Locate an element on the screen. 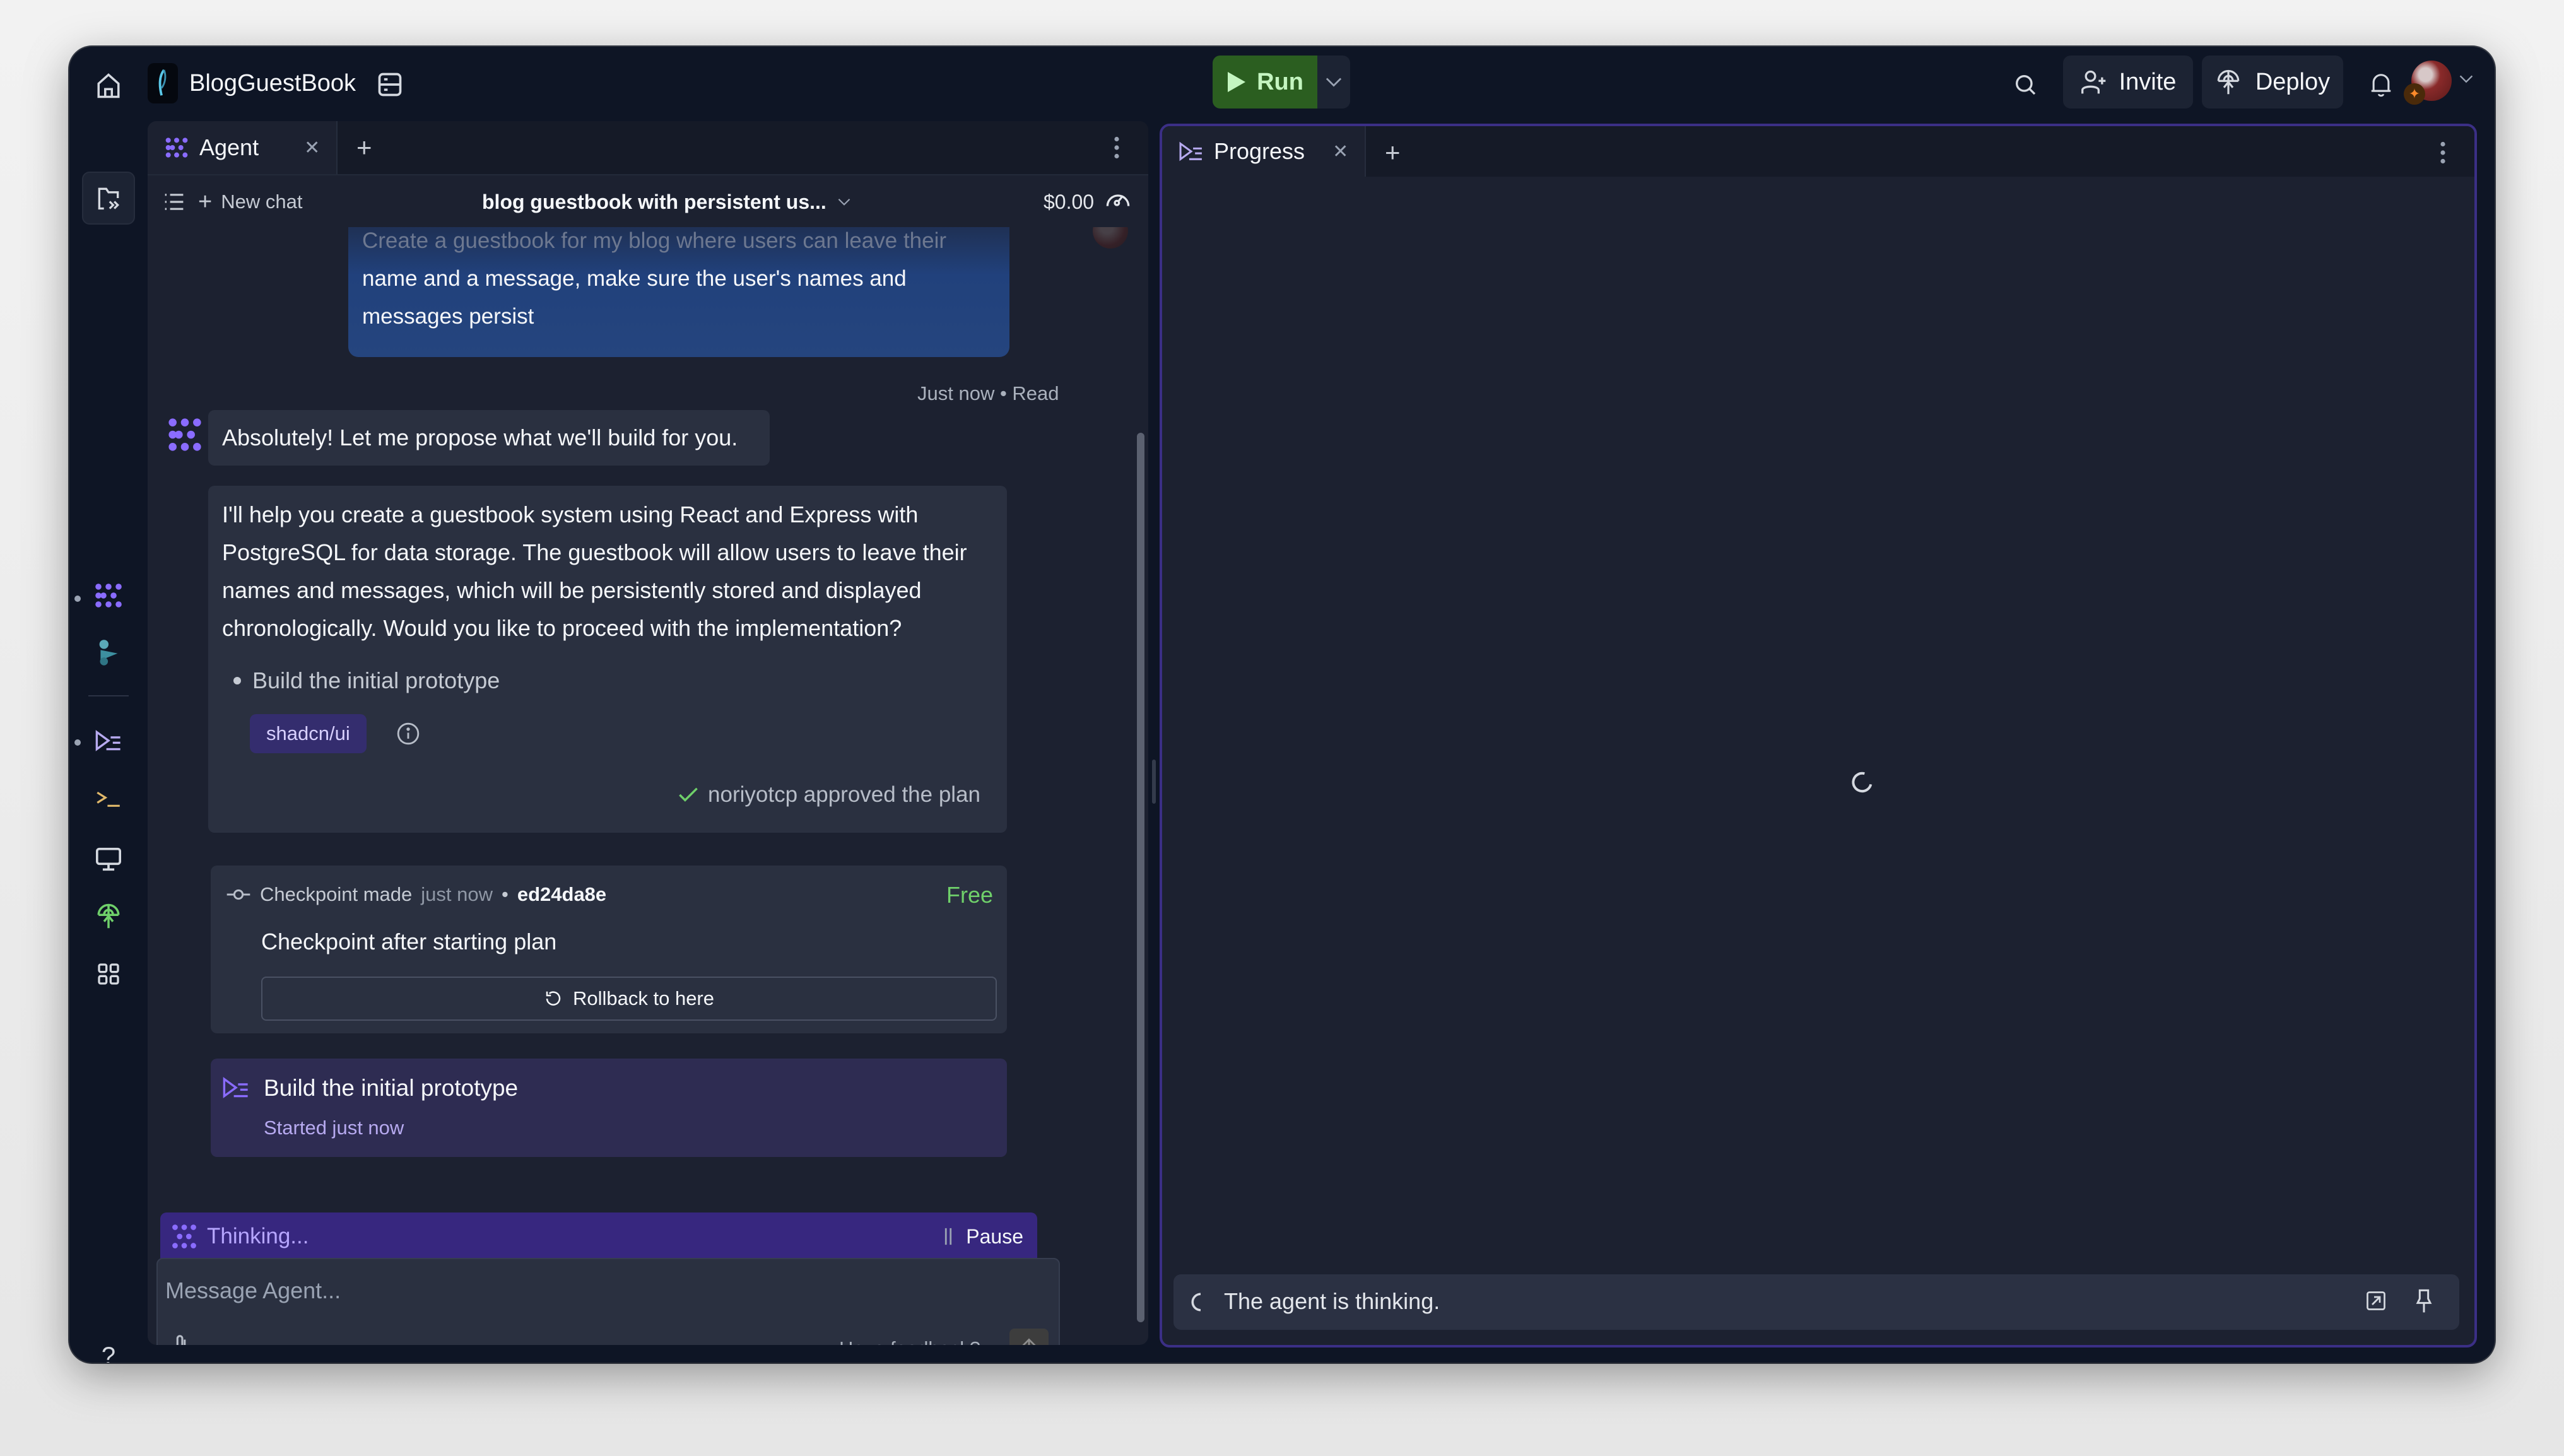  user-menu: ✦ is located at coordinates (2441, 85).